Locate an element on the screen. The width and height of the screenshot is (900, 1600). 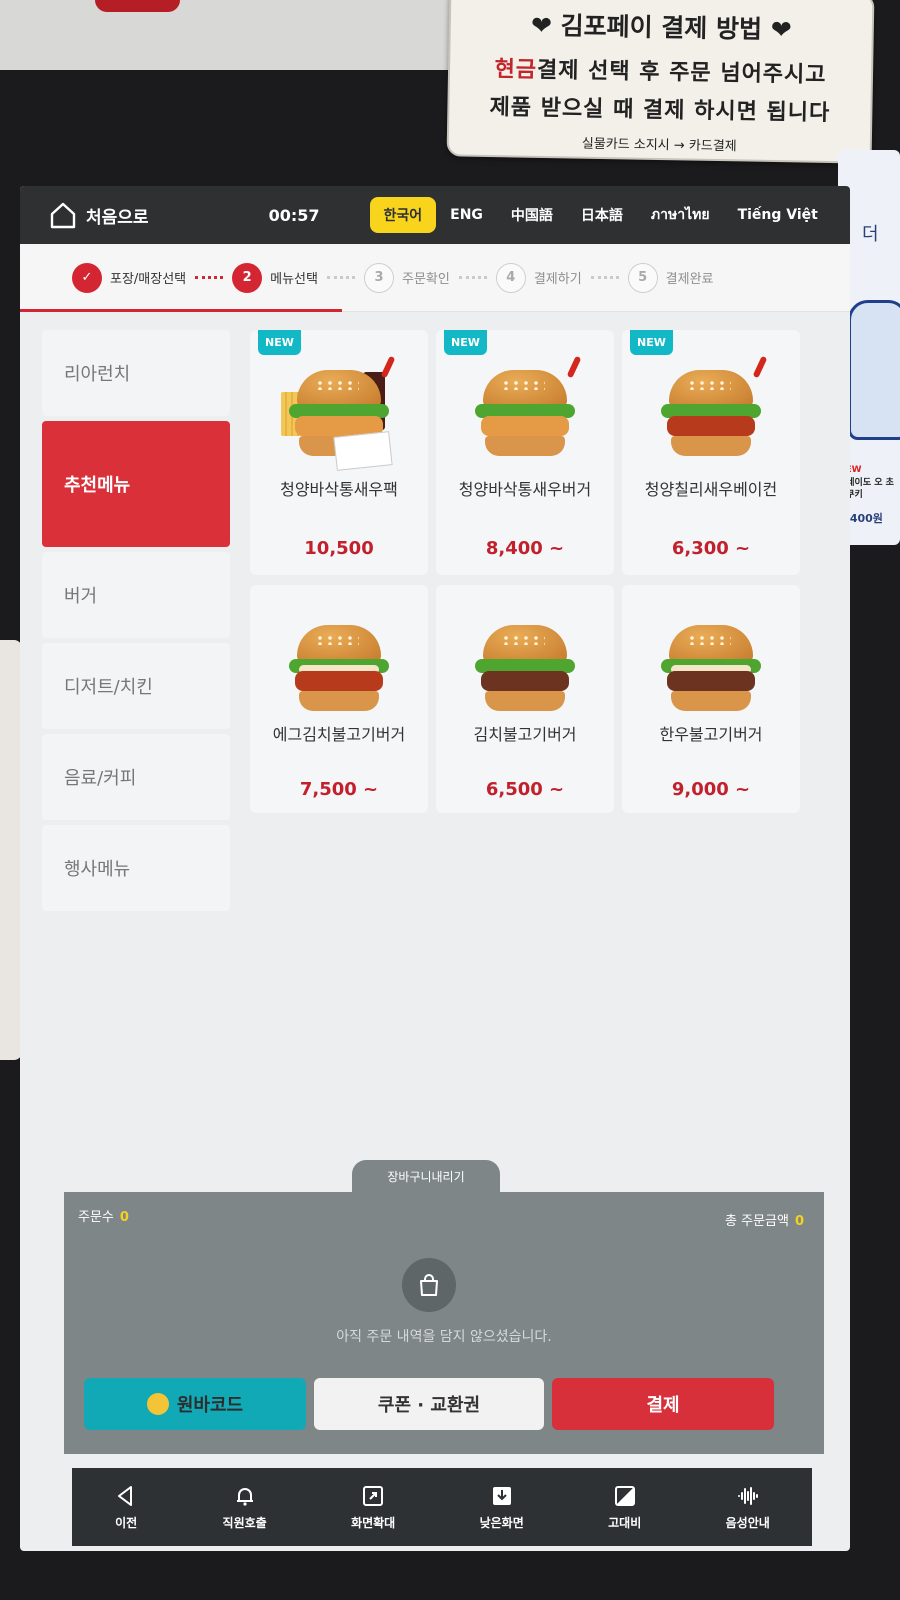
pay-button: 결제 is located at coordinates (663, 1404).